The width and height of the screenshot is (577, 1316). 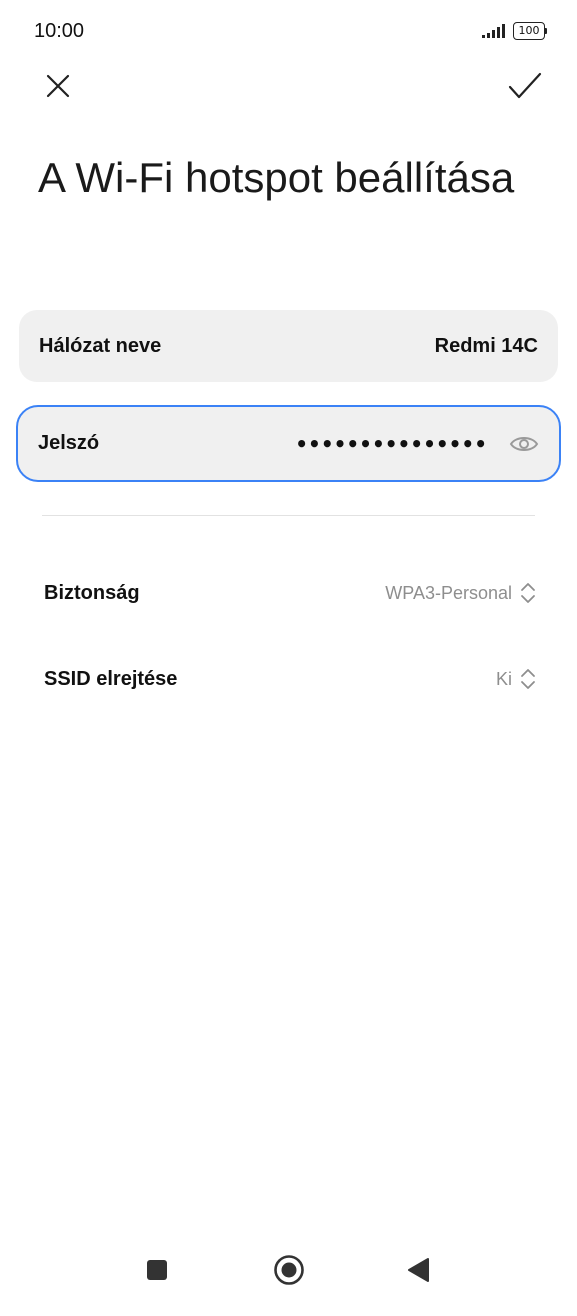 I want to click on eye-icon, so click(x=524, y=443).